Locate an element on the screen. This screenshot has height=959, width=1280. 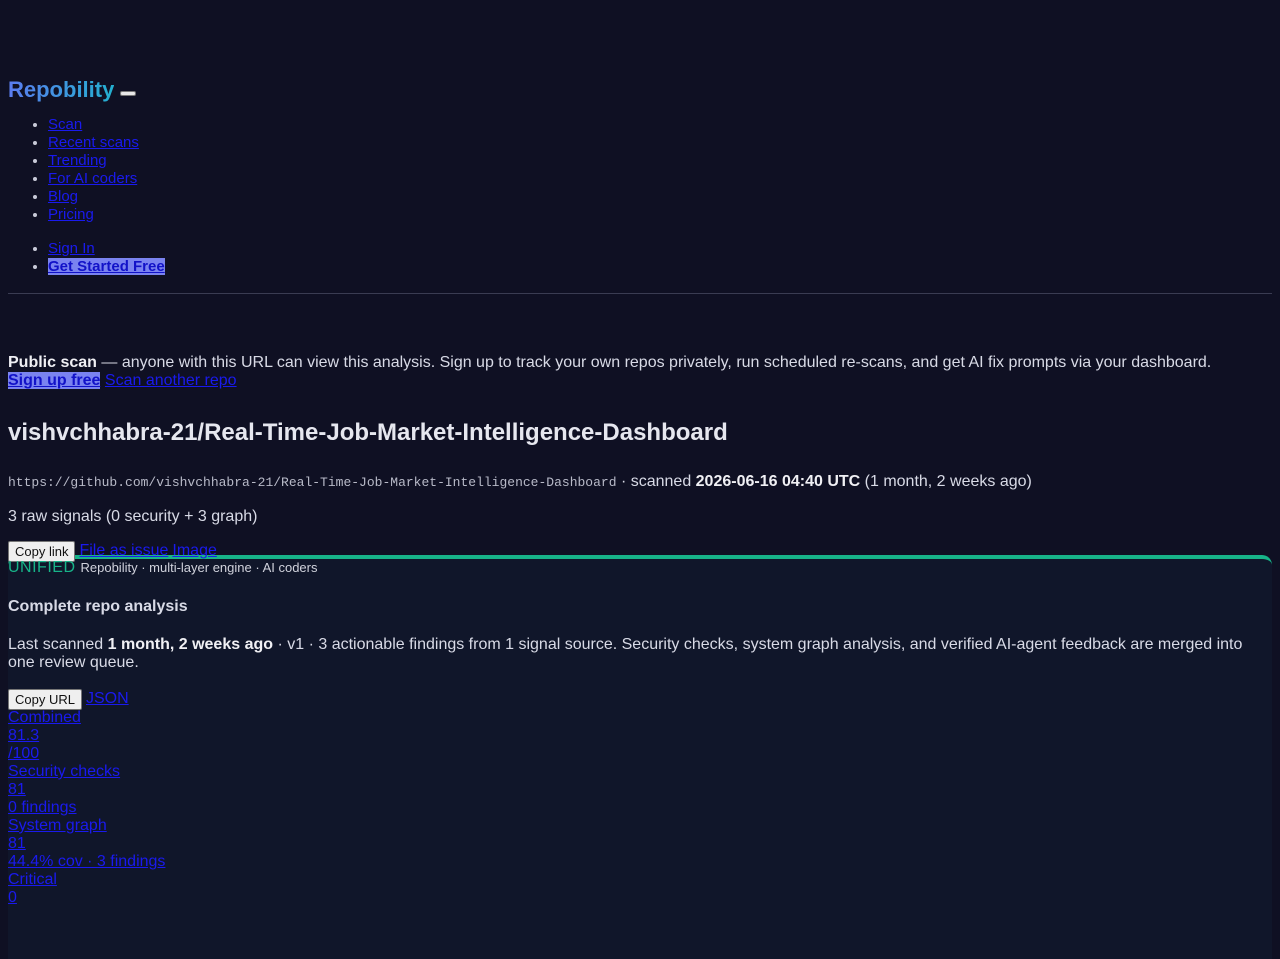
score-graph-label: System graph is located at coordinates (640, 826).